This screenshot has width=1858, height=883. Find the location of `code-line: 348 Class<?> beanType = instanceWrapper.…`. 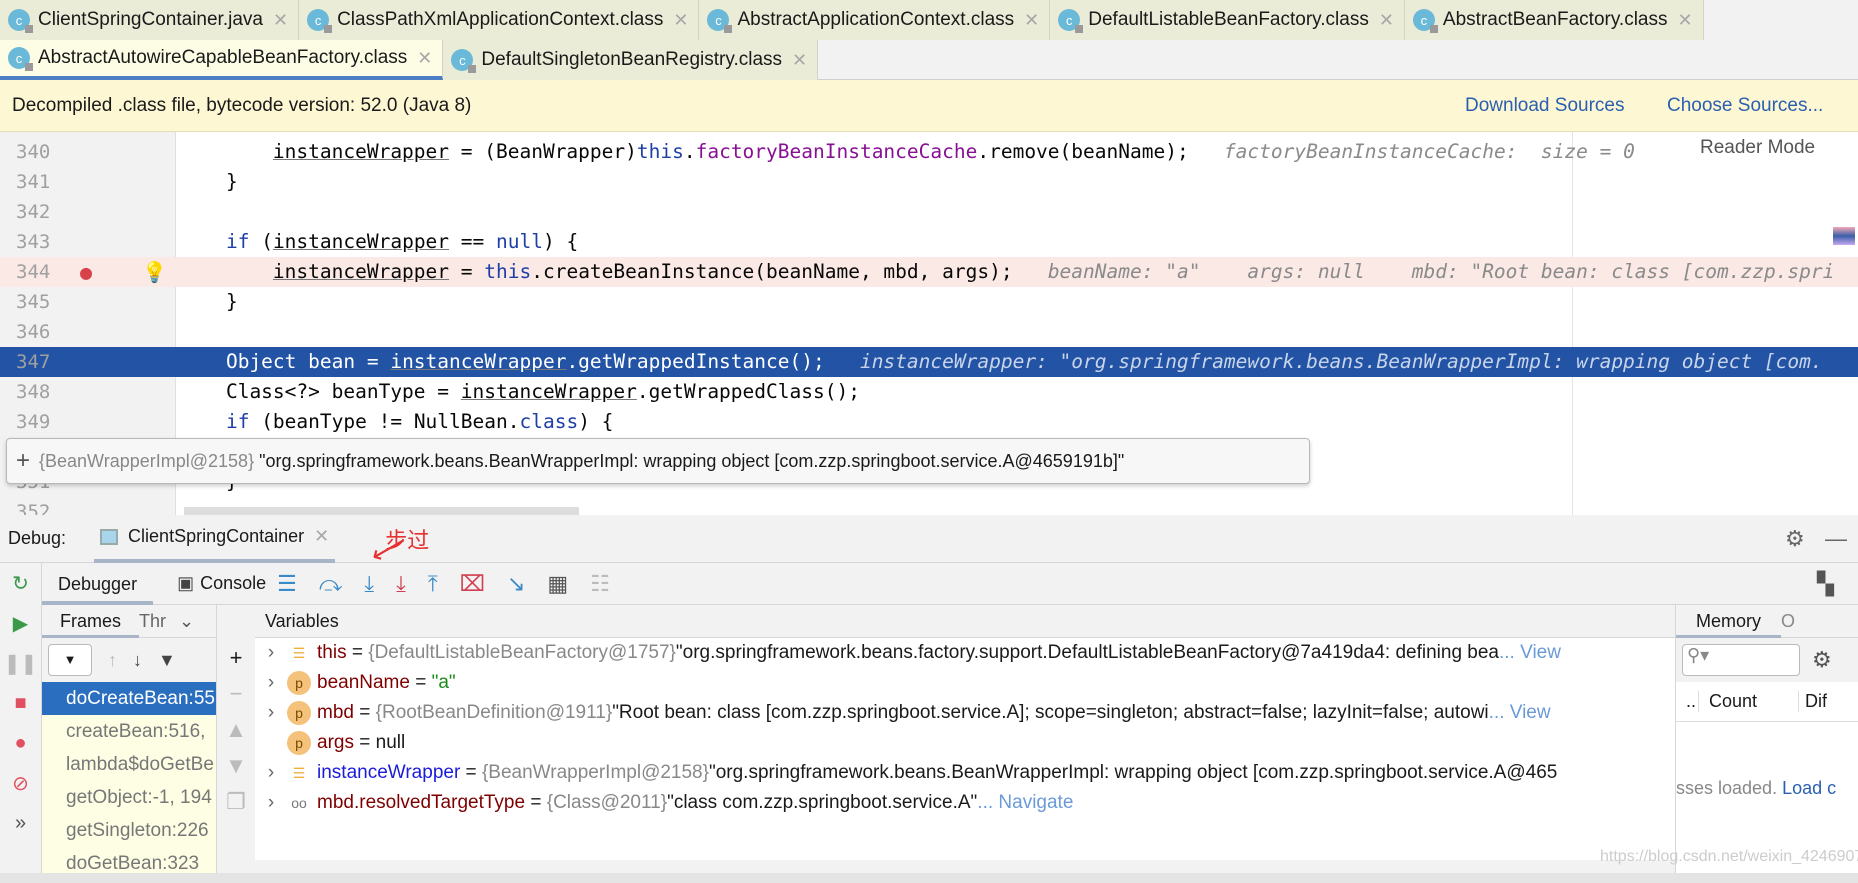

code-line: 348 Class<?> beanType = instanceWrapper.… is located at coordinates (929, 392).